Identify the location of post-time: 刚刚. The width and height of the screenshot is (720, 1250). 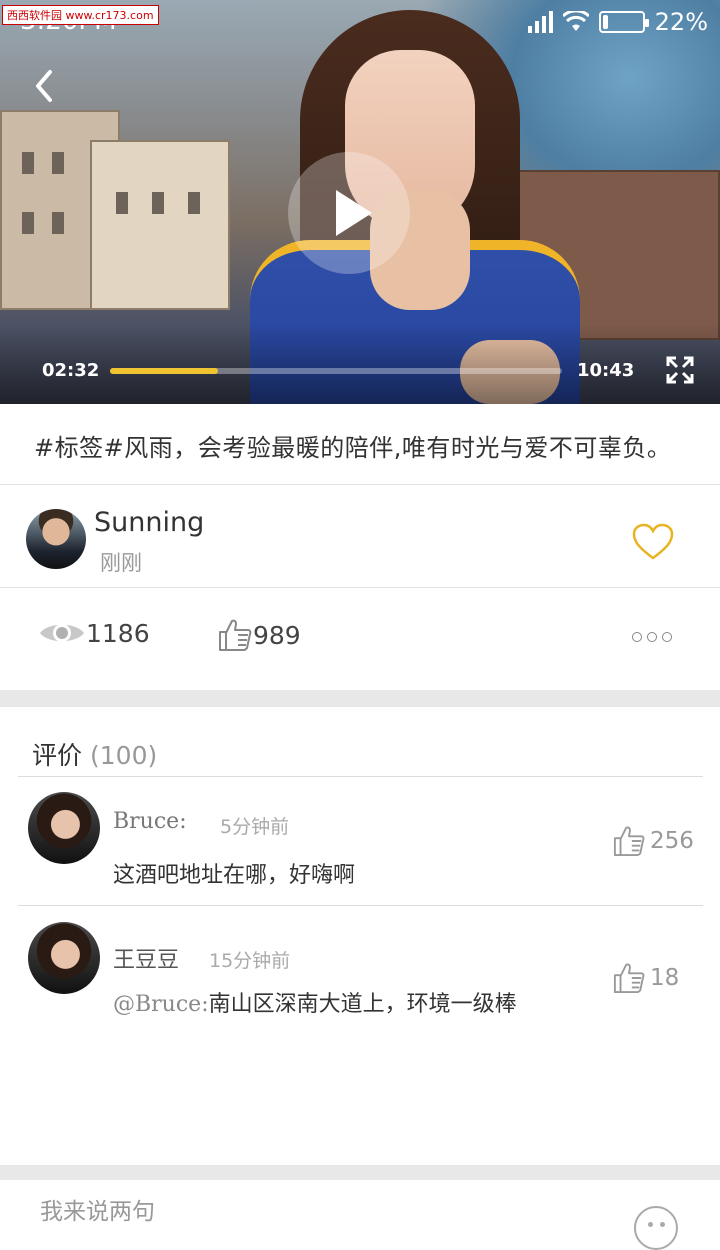
(121, 563).